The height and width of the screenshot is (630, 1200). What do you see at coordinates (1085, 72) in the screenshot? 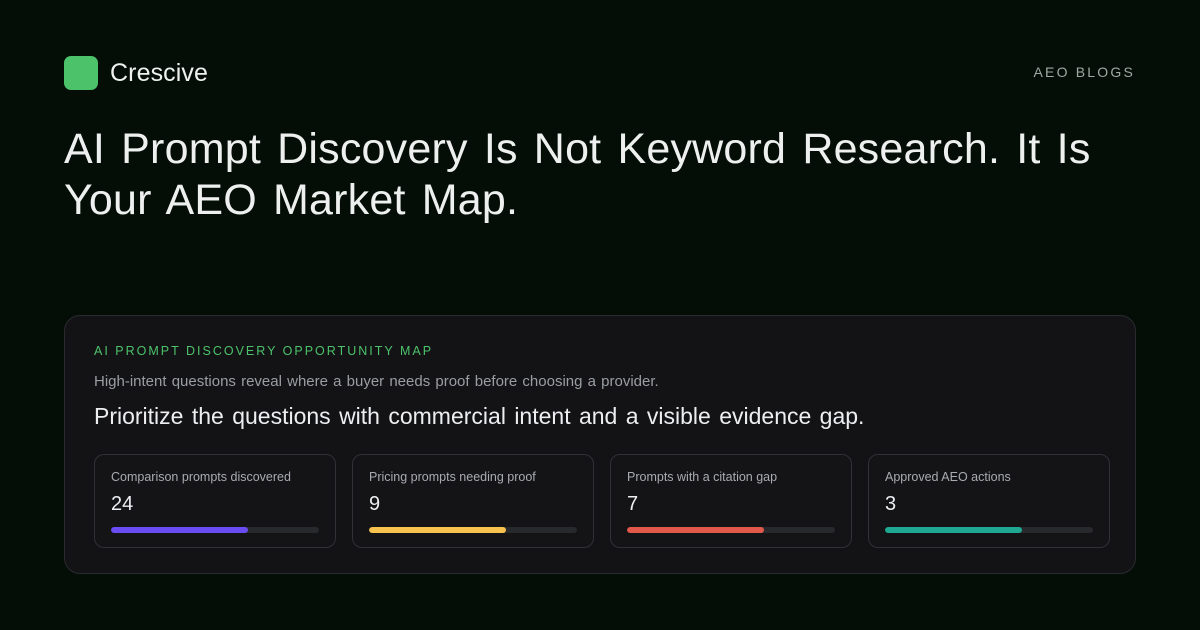
I see `section-tag: AEO BLOGS` at bounding box center [1085, 72].